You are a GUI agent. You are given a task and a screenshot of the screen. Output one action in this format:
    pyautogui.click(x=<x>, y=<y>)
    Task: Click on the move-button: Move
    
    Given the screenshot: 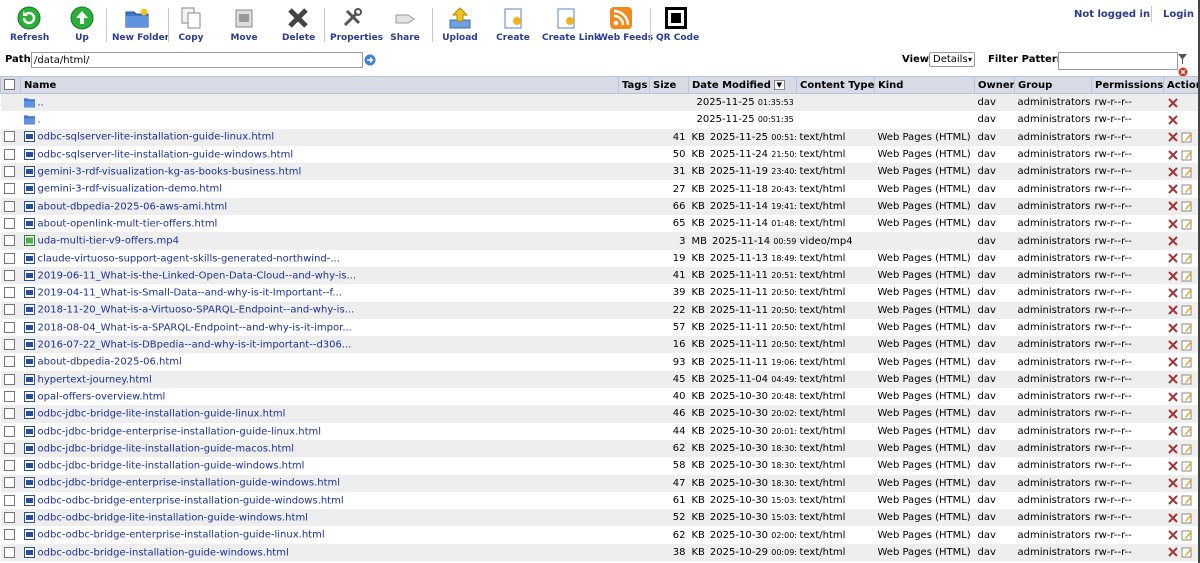 What is the action you would take?
    pyautogui.click(x=244, y=24)
    